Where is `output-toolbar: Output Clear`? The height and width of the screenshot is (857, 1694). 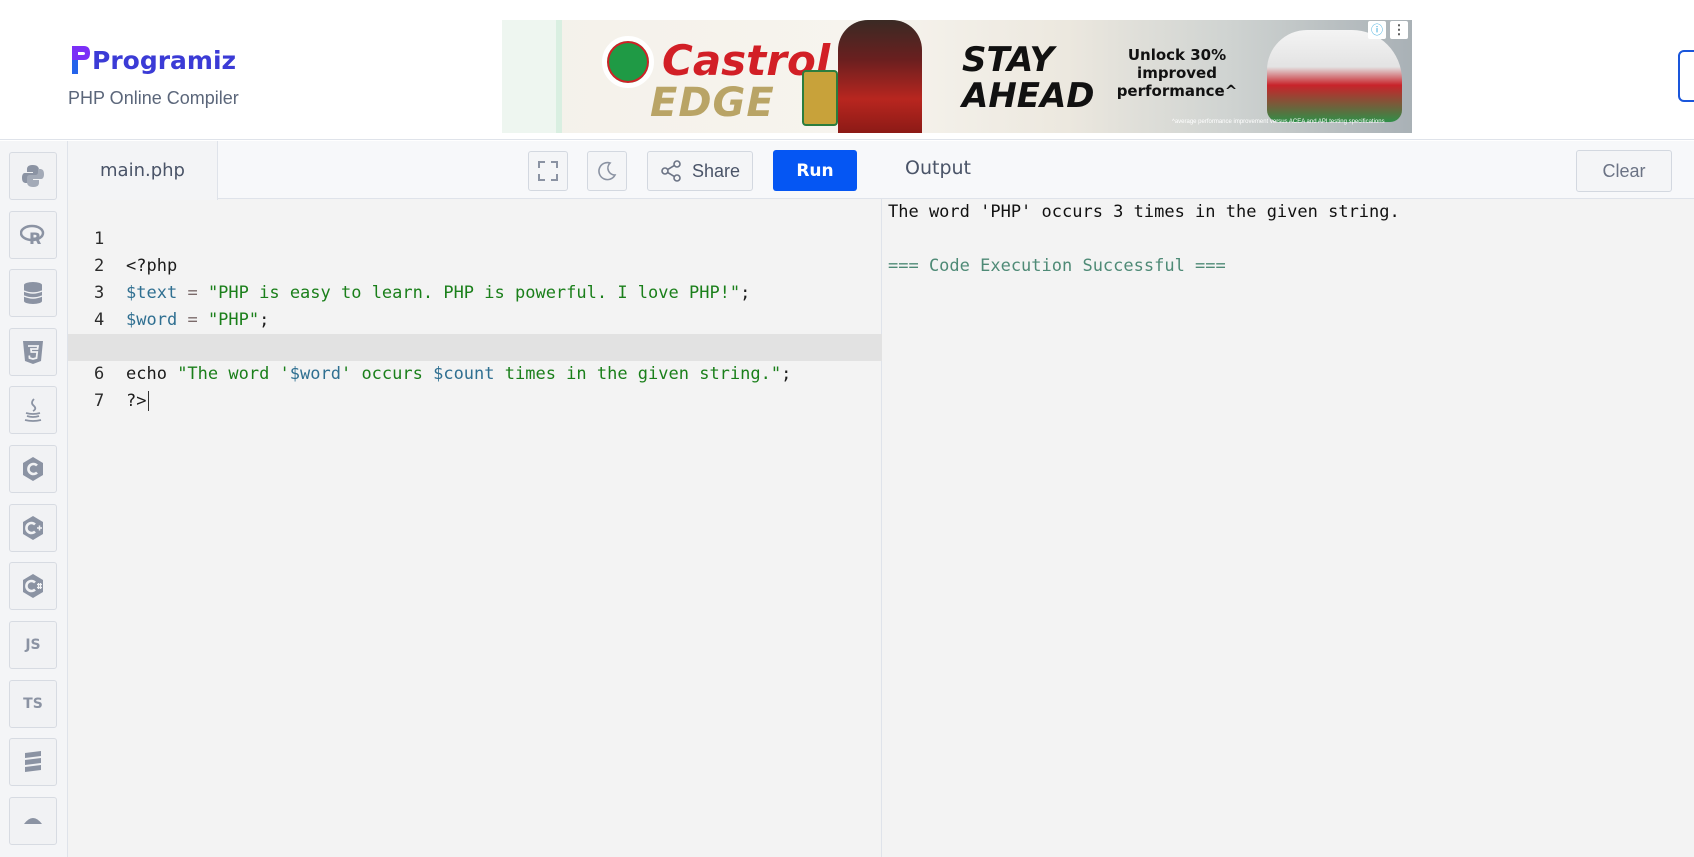 output-toolbar: Output Clear is located at coordinates (1288, 170).